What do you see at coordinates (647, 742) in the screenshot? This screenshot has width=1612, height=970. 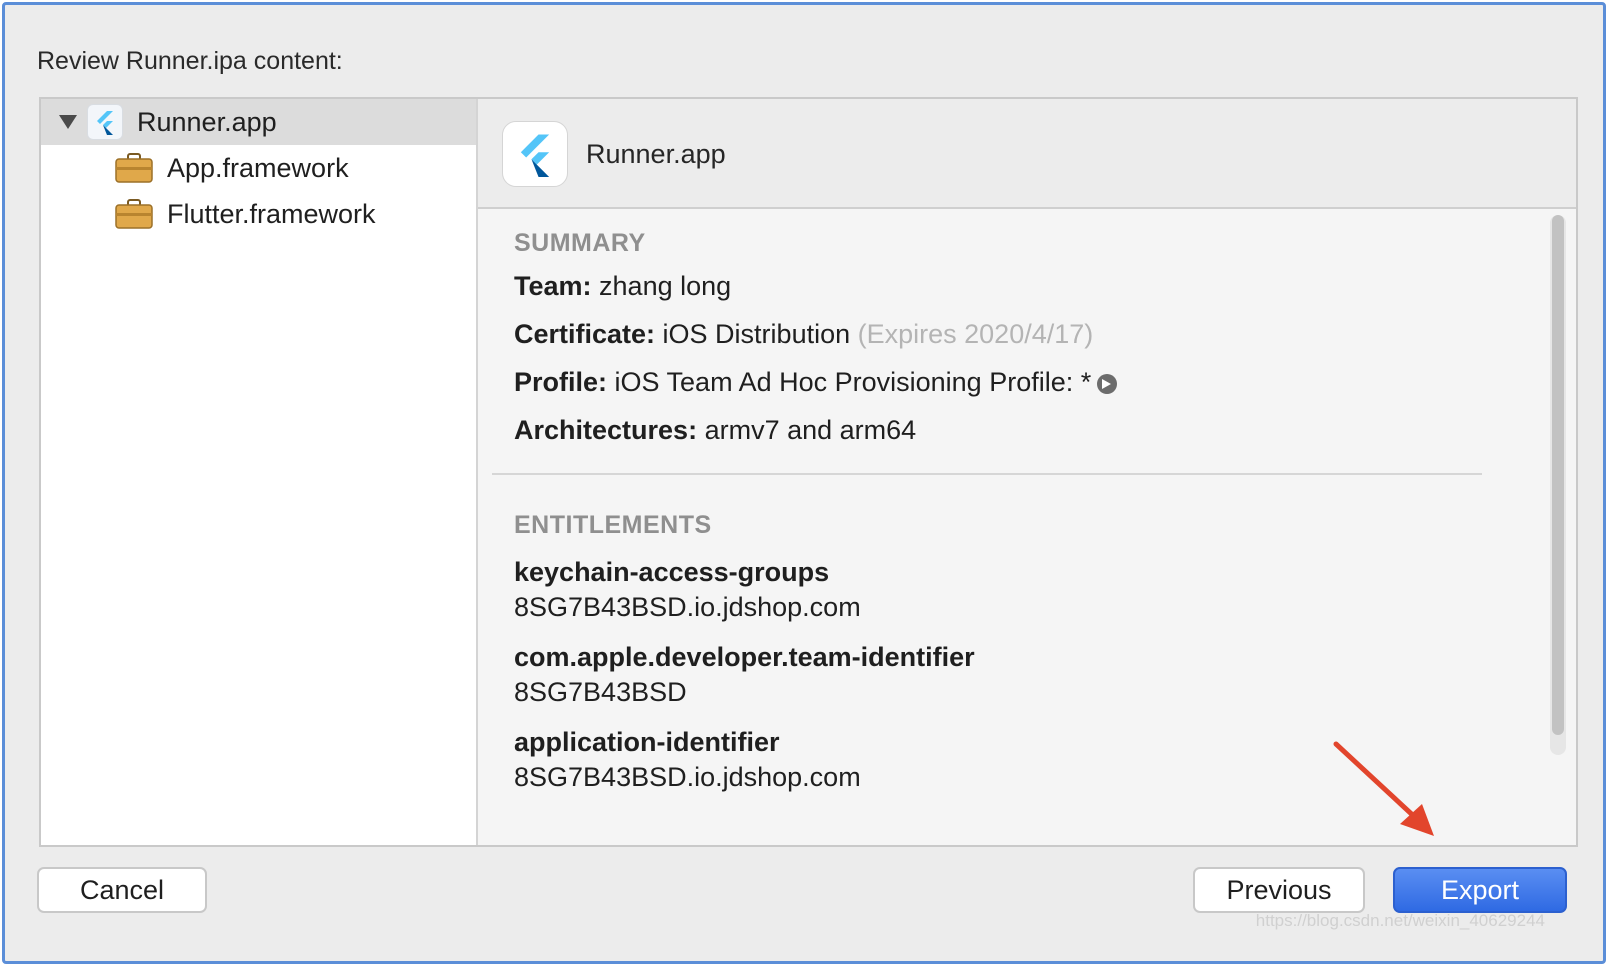 I see `entitlement-key: application-identifier` at bounding box center [647, 742].